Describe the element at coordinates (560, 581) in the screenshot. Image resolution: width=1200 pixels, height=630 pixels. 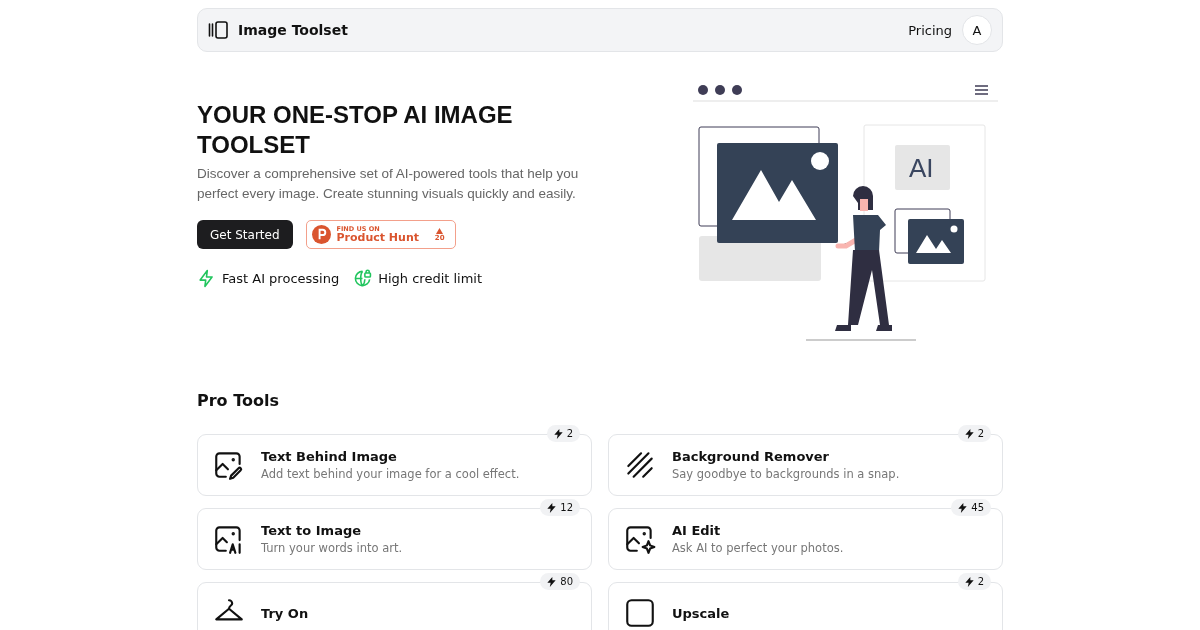
I see `credit-badge: 80` at that location.